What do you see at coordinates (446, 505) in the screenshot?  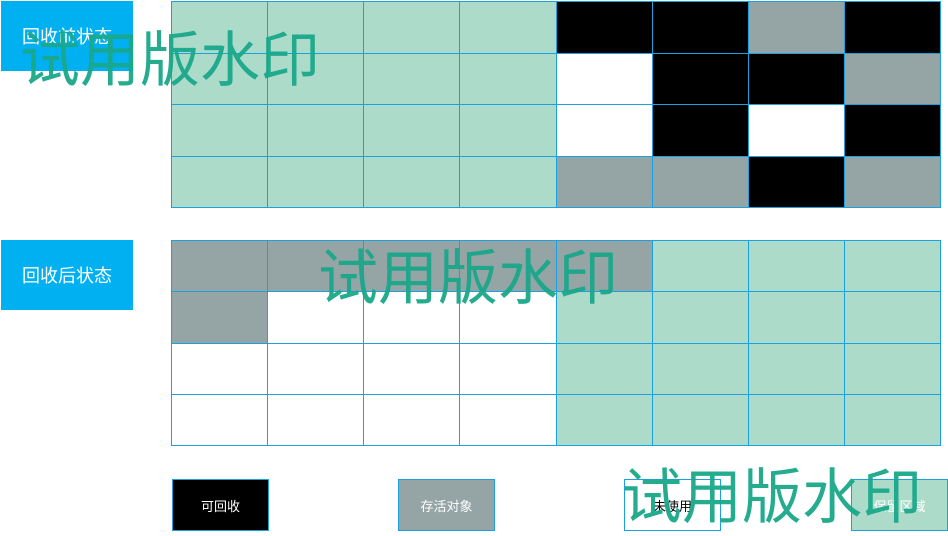 I see `legend-alive: 存活对象` at bounding box center [446, 505].